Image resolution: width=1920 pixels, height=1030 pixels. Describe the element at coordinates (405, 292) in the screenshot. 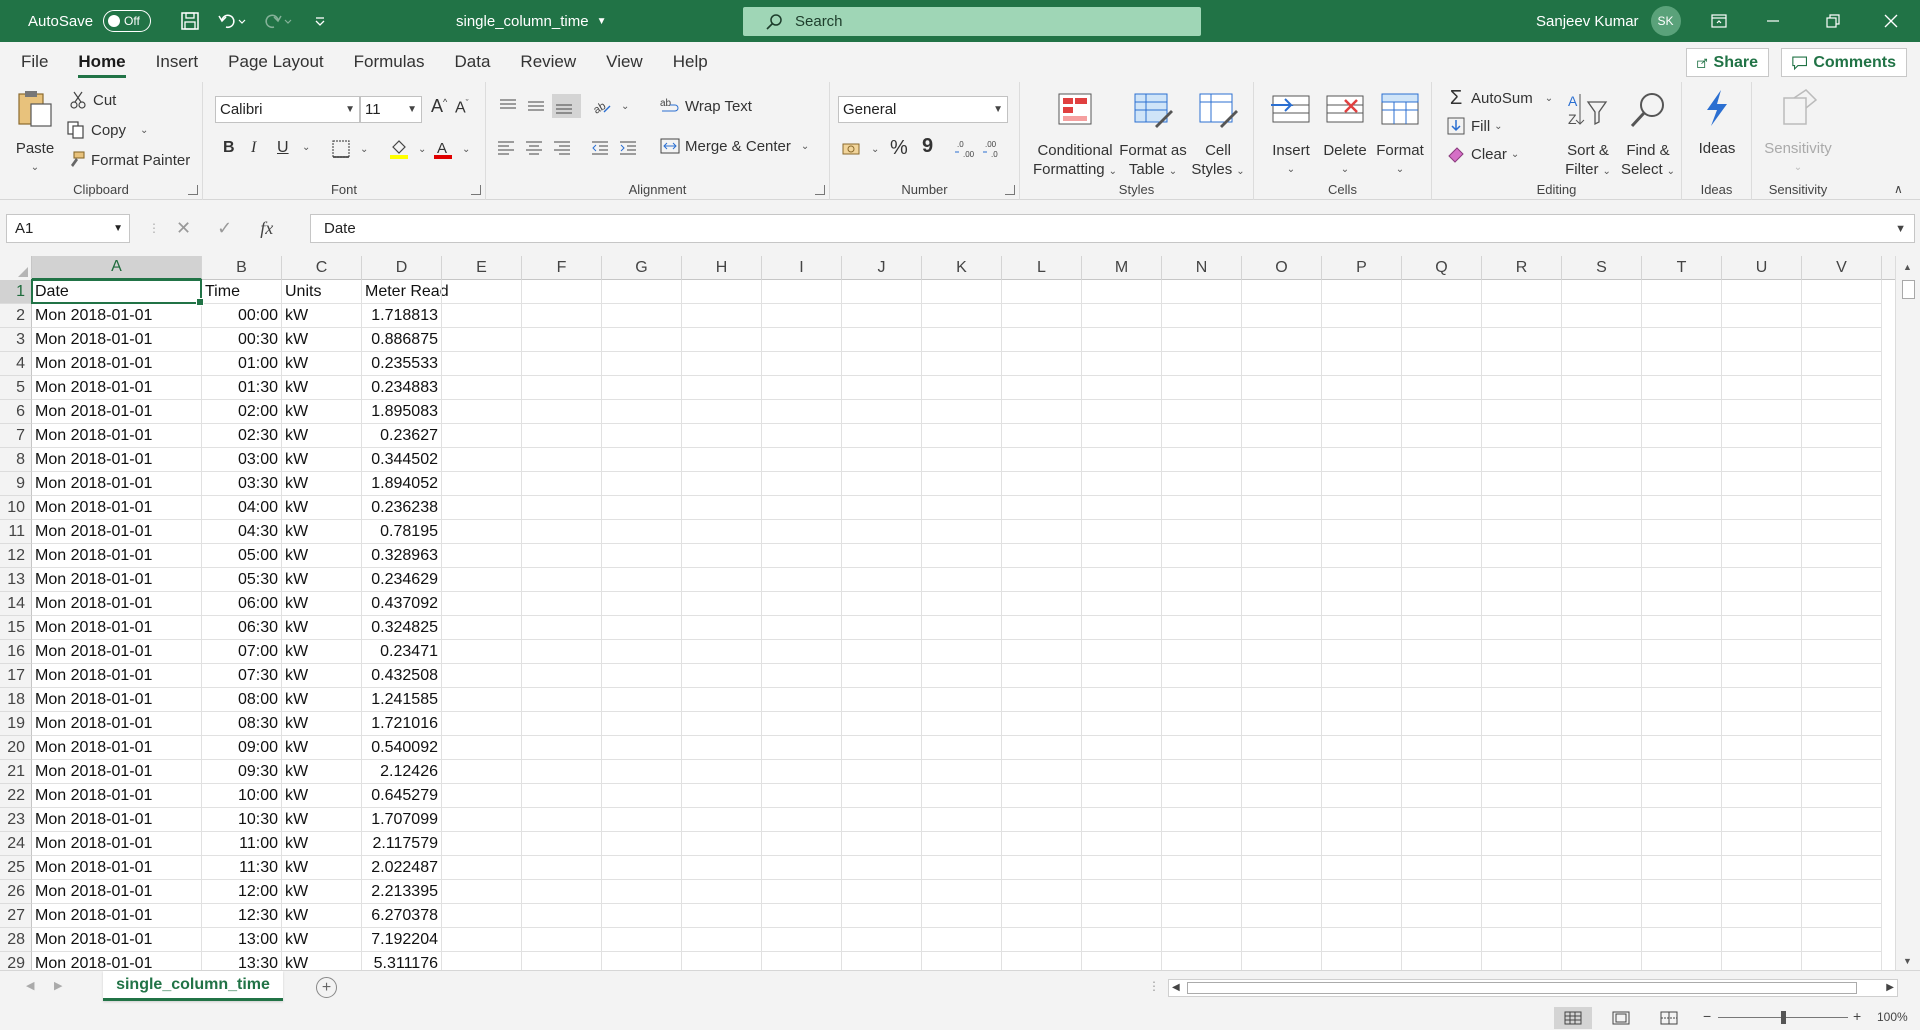

I see `header-cell: Meter Read` at that location.